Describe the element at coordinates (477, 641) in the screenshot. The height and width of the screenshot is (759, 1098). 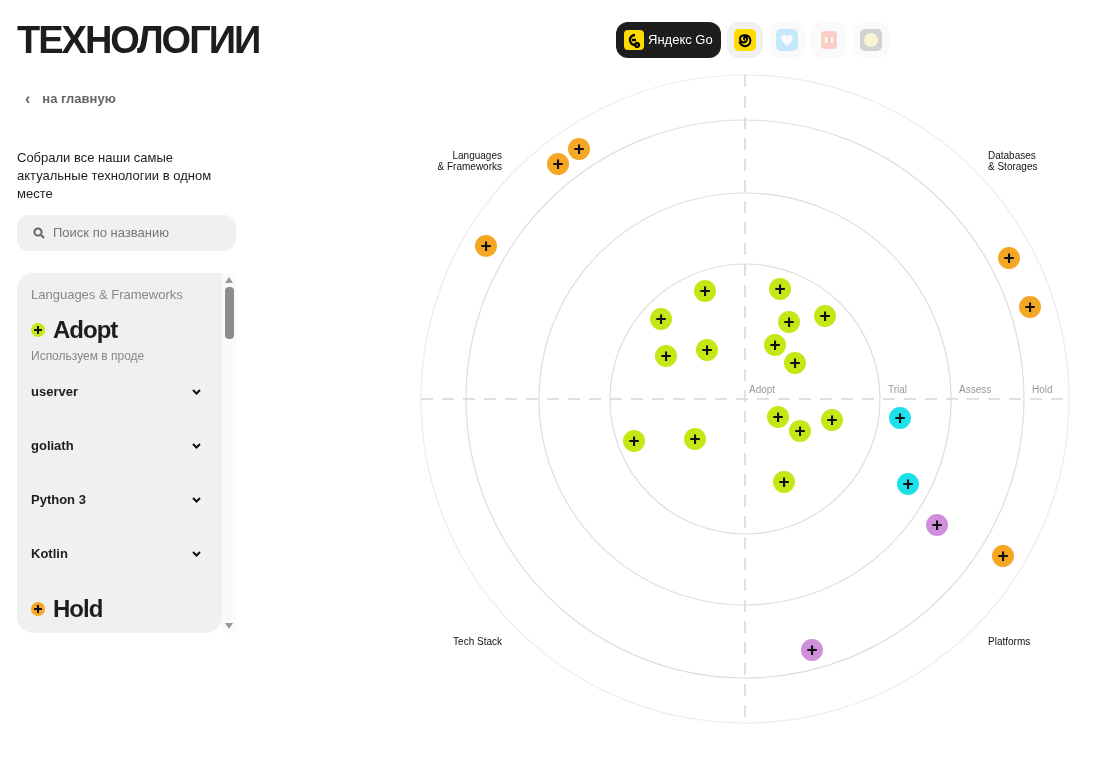
I see `quadrant-label: Tech Stack` at that location.